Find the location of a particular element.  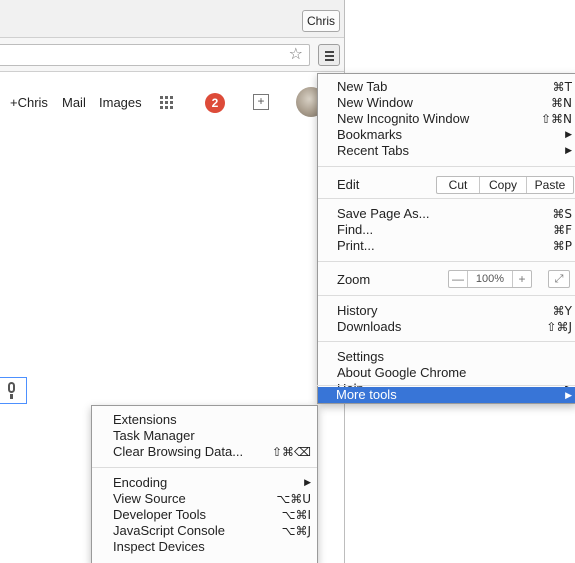

zoom-in-button: + is located at coordinates (522, 279).